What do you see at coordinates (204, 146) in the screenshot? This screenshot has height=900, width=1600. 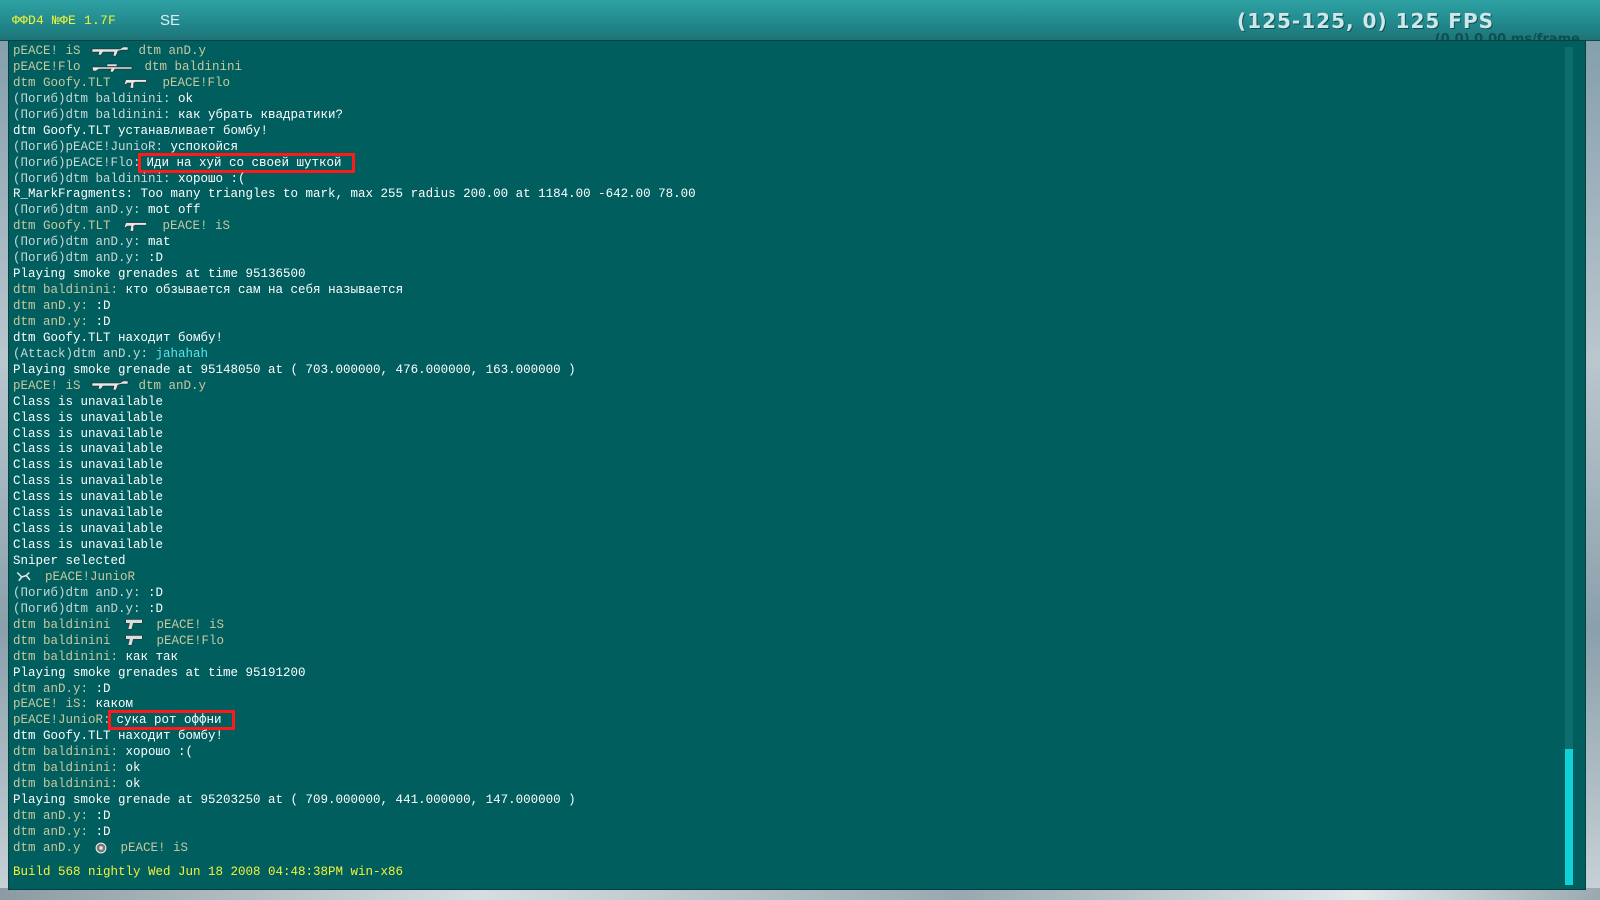 I see `chat-message: успокойся` at bounding box center [204, 146].